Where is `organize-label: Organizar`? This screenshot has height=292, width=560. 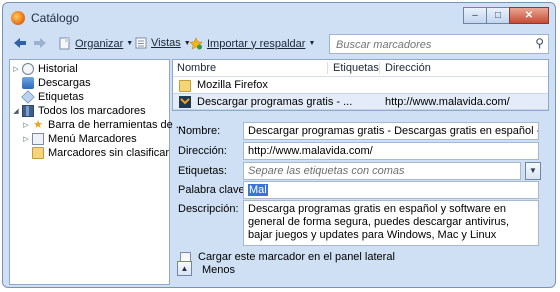
organize-label: Organizar is located at coordinates (99, 43).